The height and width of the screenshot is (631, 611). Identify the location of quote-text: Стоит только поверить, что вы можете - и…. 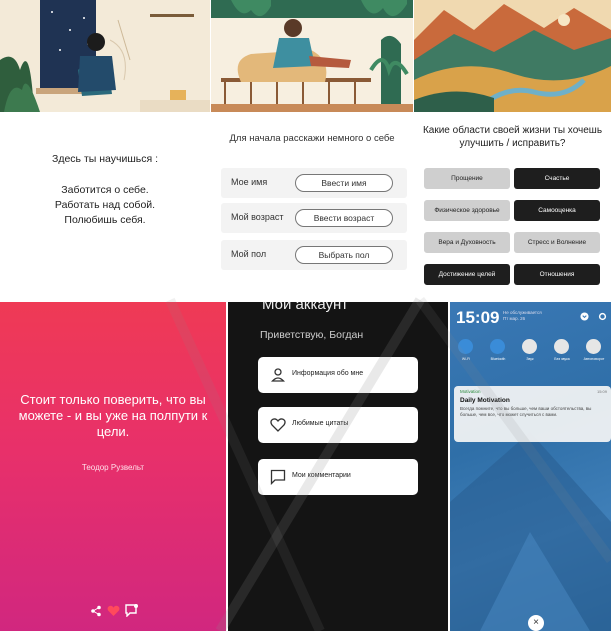
(113, 415).